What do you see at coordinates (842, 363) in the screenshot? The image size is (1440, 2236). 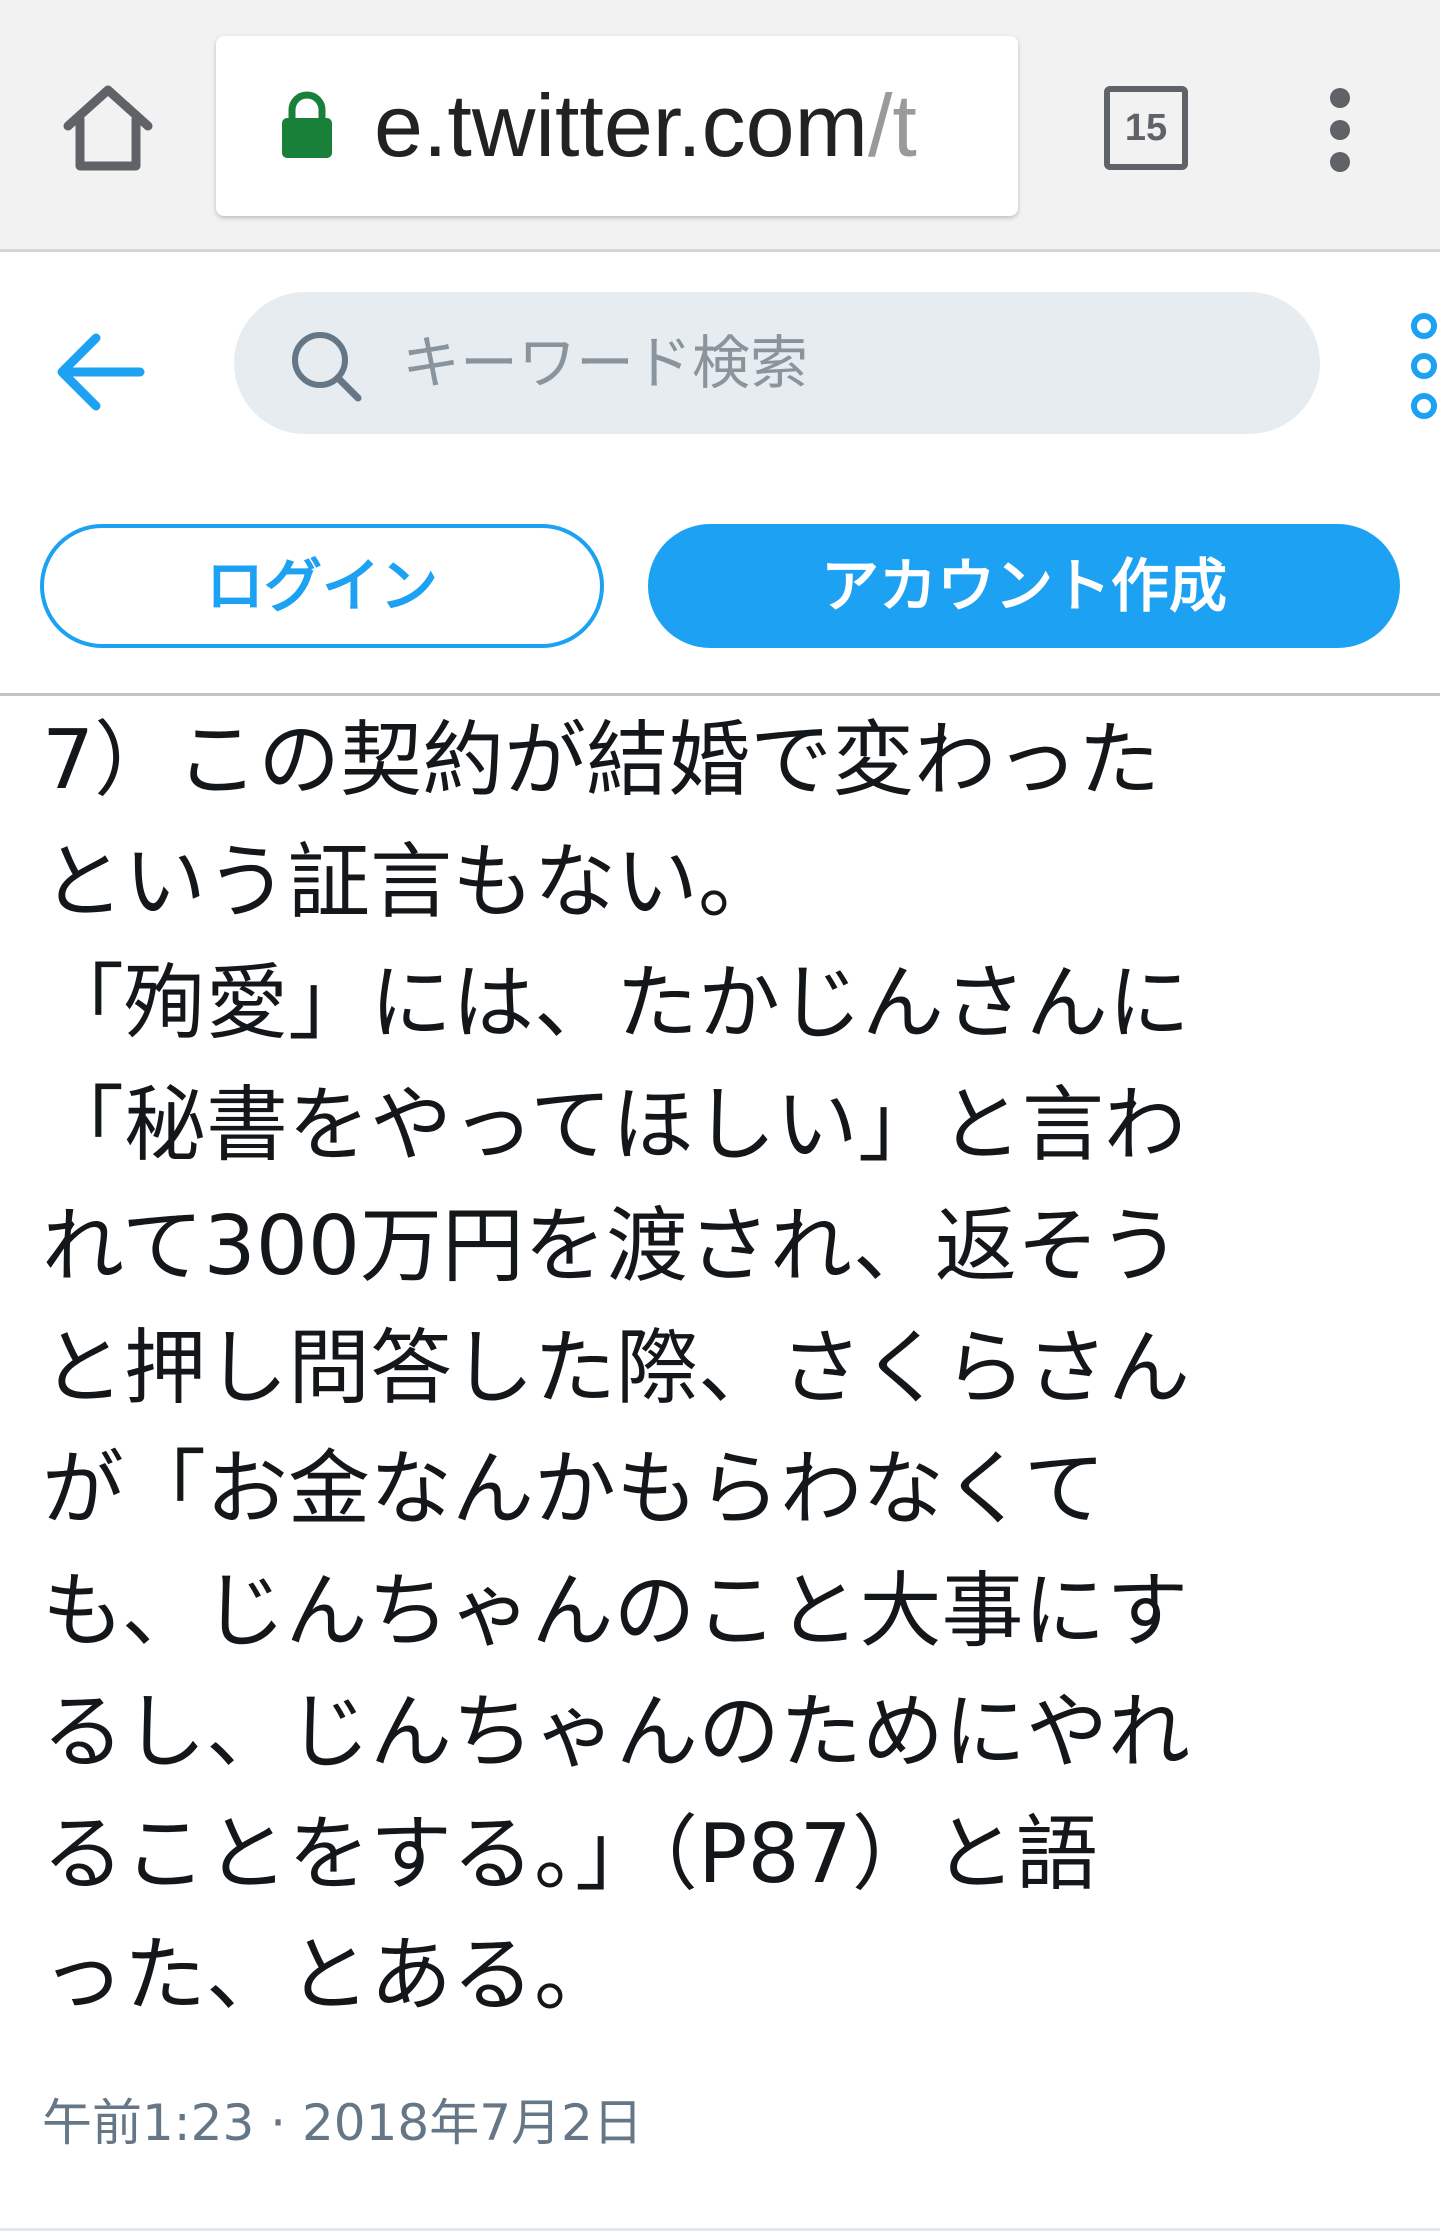 I see `search-input` at bounding box center [842, 363].